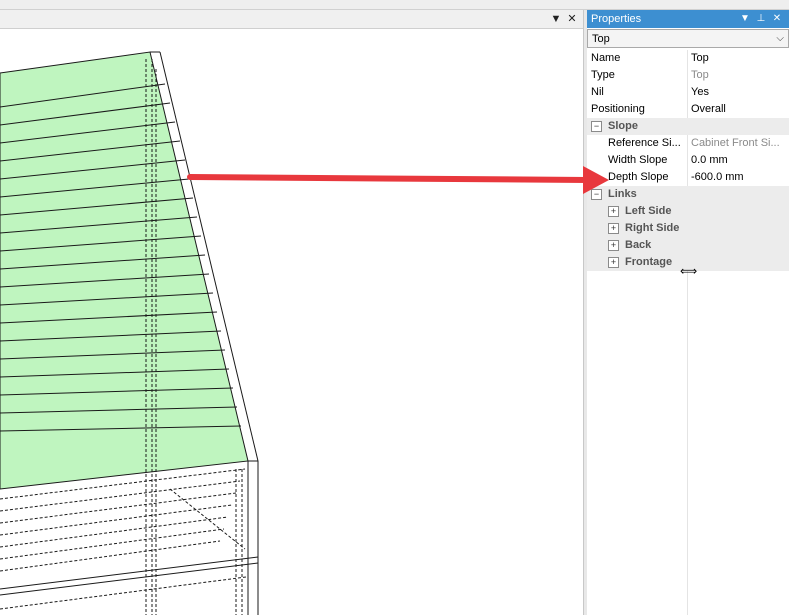 The height and width of the screenshot is (615, 789). What do you see at coordinates (689, 271) in the screenshot?
I see `column-resize-cursor-icon: ⟺` at bounding box center [689, 271].